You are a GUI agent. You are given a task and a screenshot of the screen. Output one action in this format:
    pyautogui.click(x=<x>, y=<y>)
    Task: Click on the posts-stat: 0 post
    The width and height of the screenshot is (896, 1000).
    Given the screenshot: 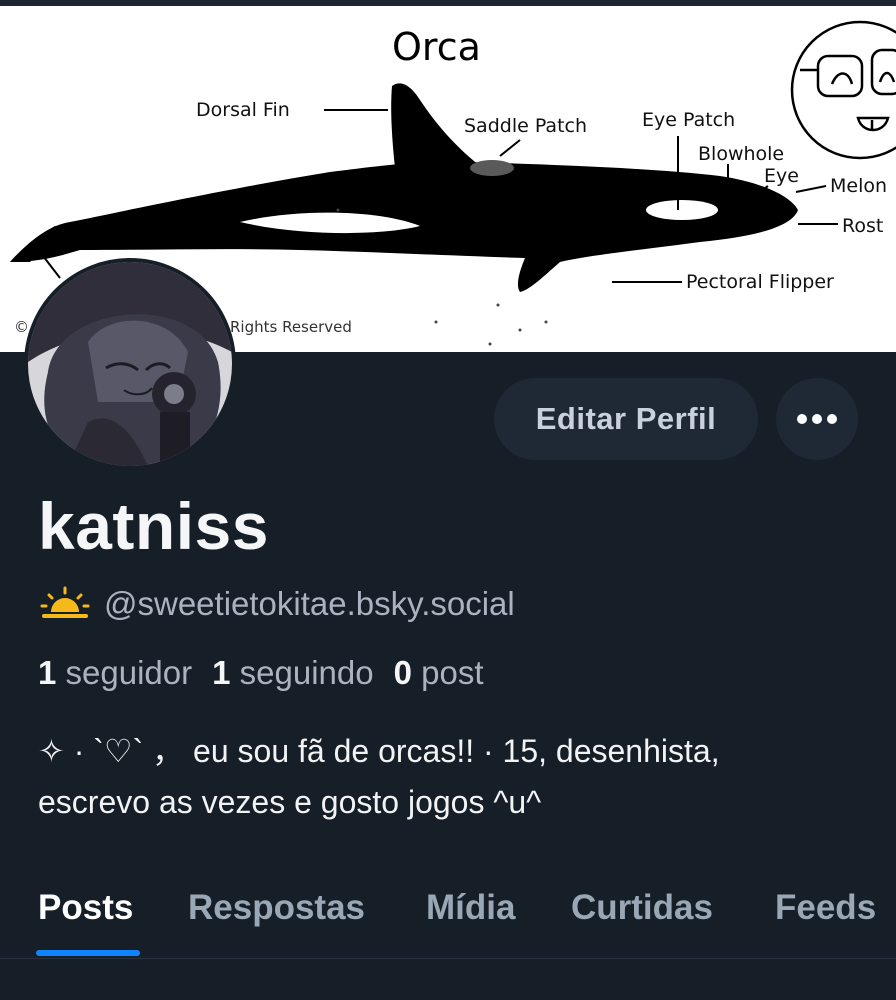 What is the action you would take?
    pyautogui.click(x=439, y=672)
    